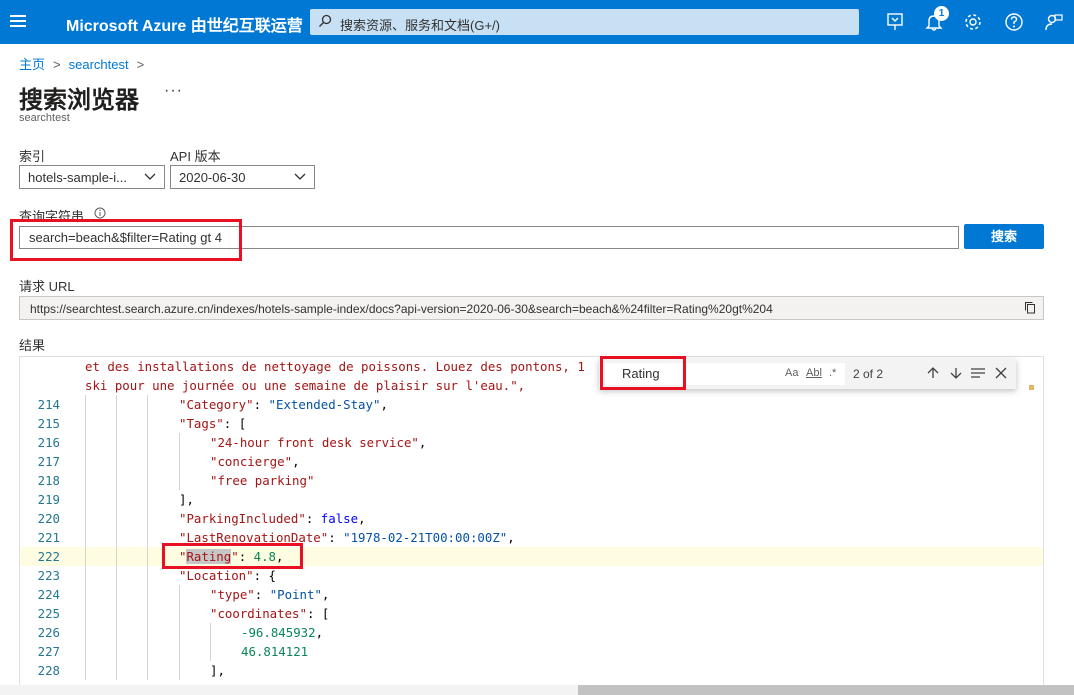 The height and width of the screenshot is (695, 1074). What do you see at coordinates (531, 442) in the screenshot?
I see `editor-line: 216 "24-hour front desk service",` at bounding box center [531, 442].